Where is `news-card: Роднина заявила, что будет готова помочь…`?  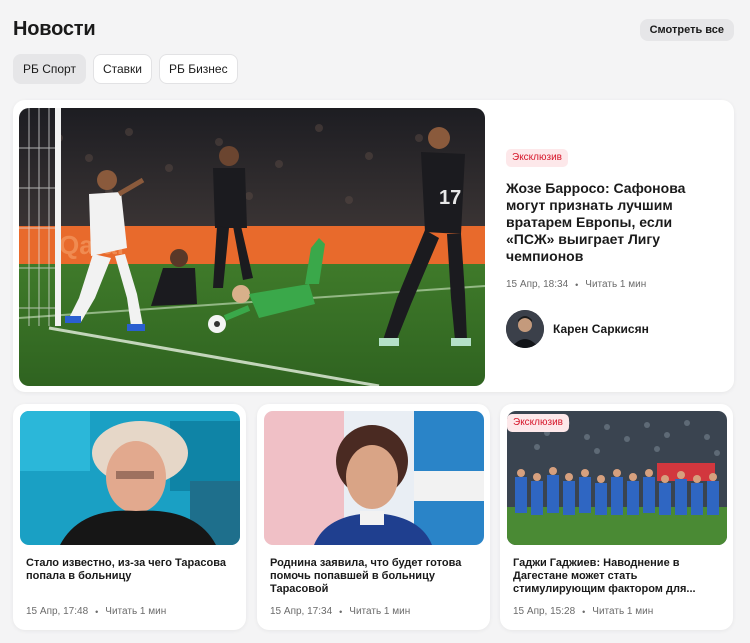
news-card: Роднина заявила, что будет готова помочь… is located at coordinates (373, 517).